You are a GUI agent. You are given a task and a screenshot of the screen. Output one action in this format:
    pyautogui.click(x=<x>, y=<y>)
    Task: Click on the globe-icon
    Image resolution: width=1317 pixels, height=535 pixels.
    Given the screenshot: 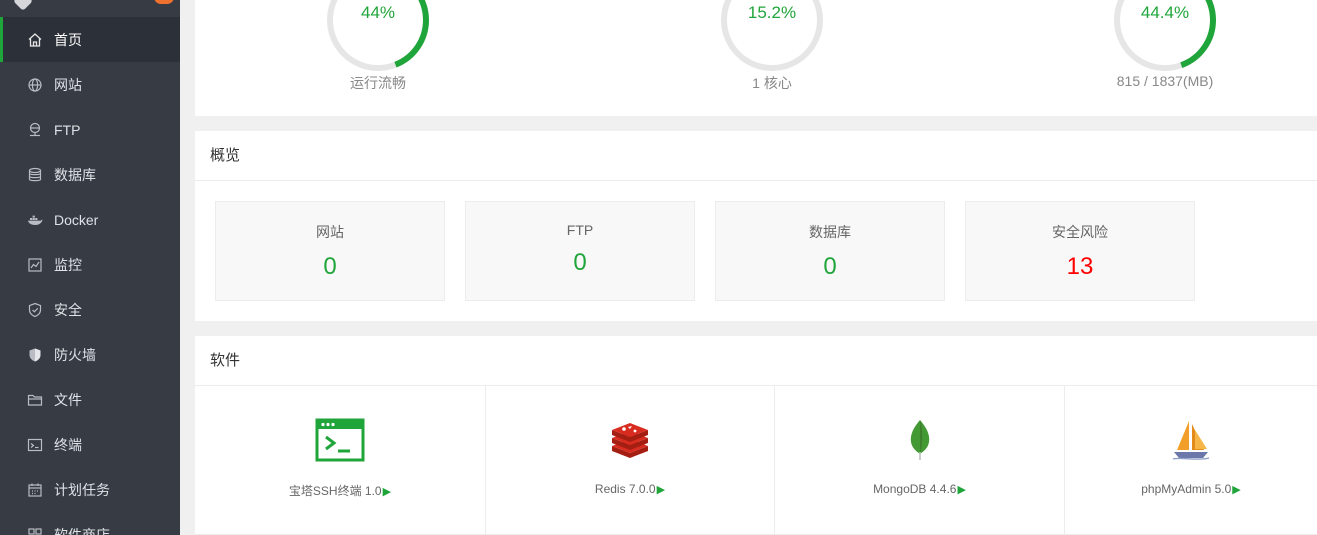 What is the action you would take?
    pyautogui.click(x=35, y=85)
    